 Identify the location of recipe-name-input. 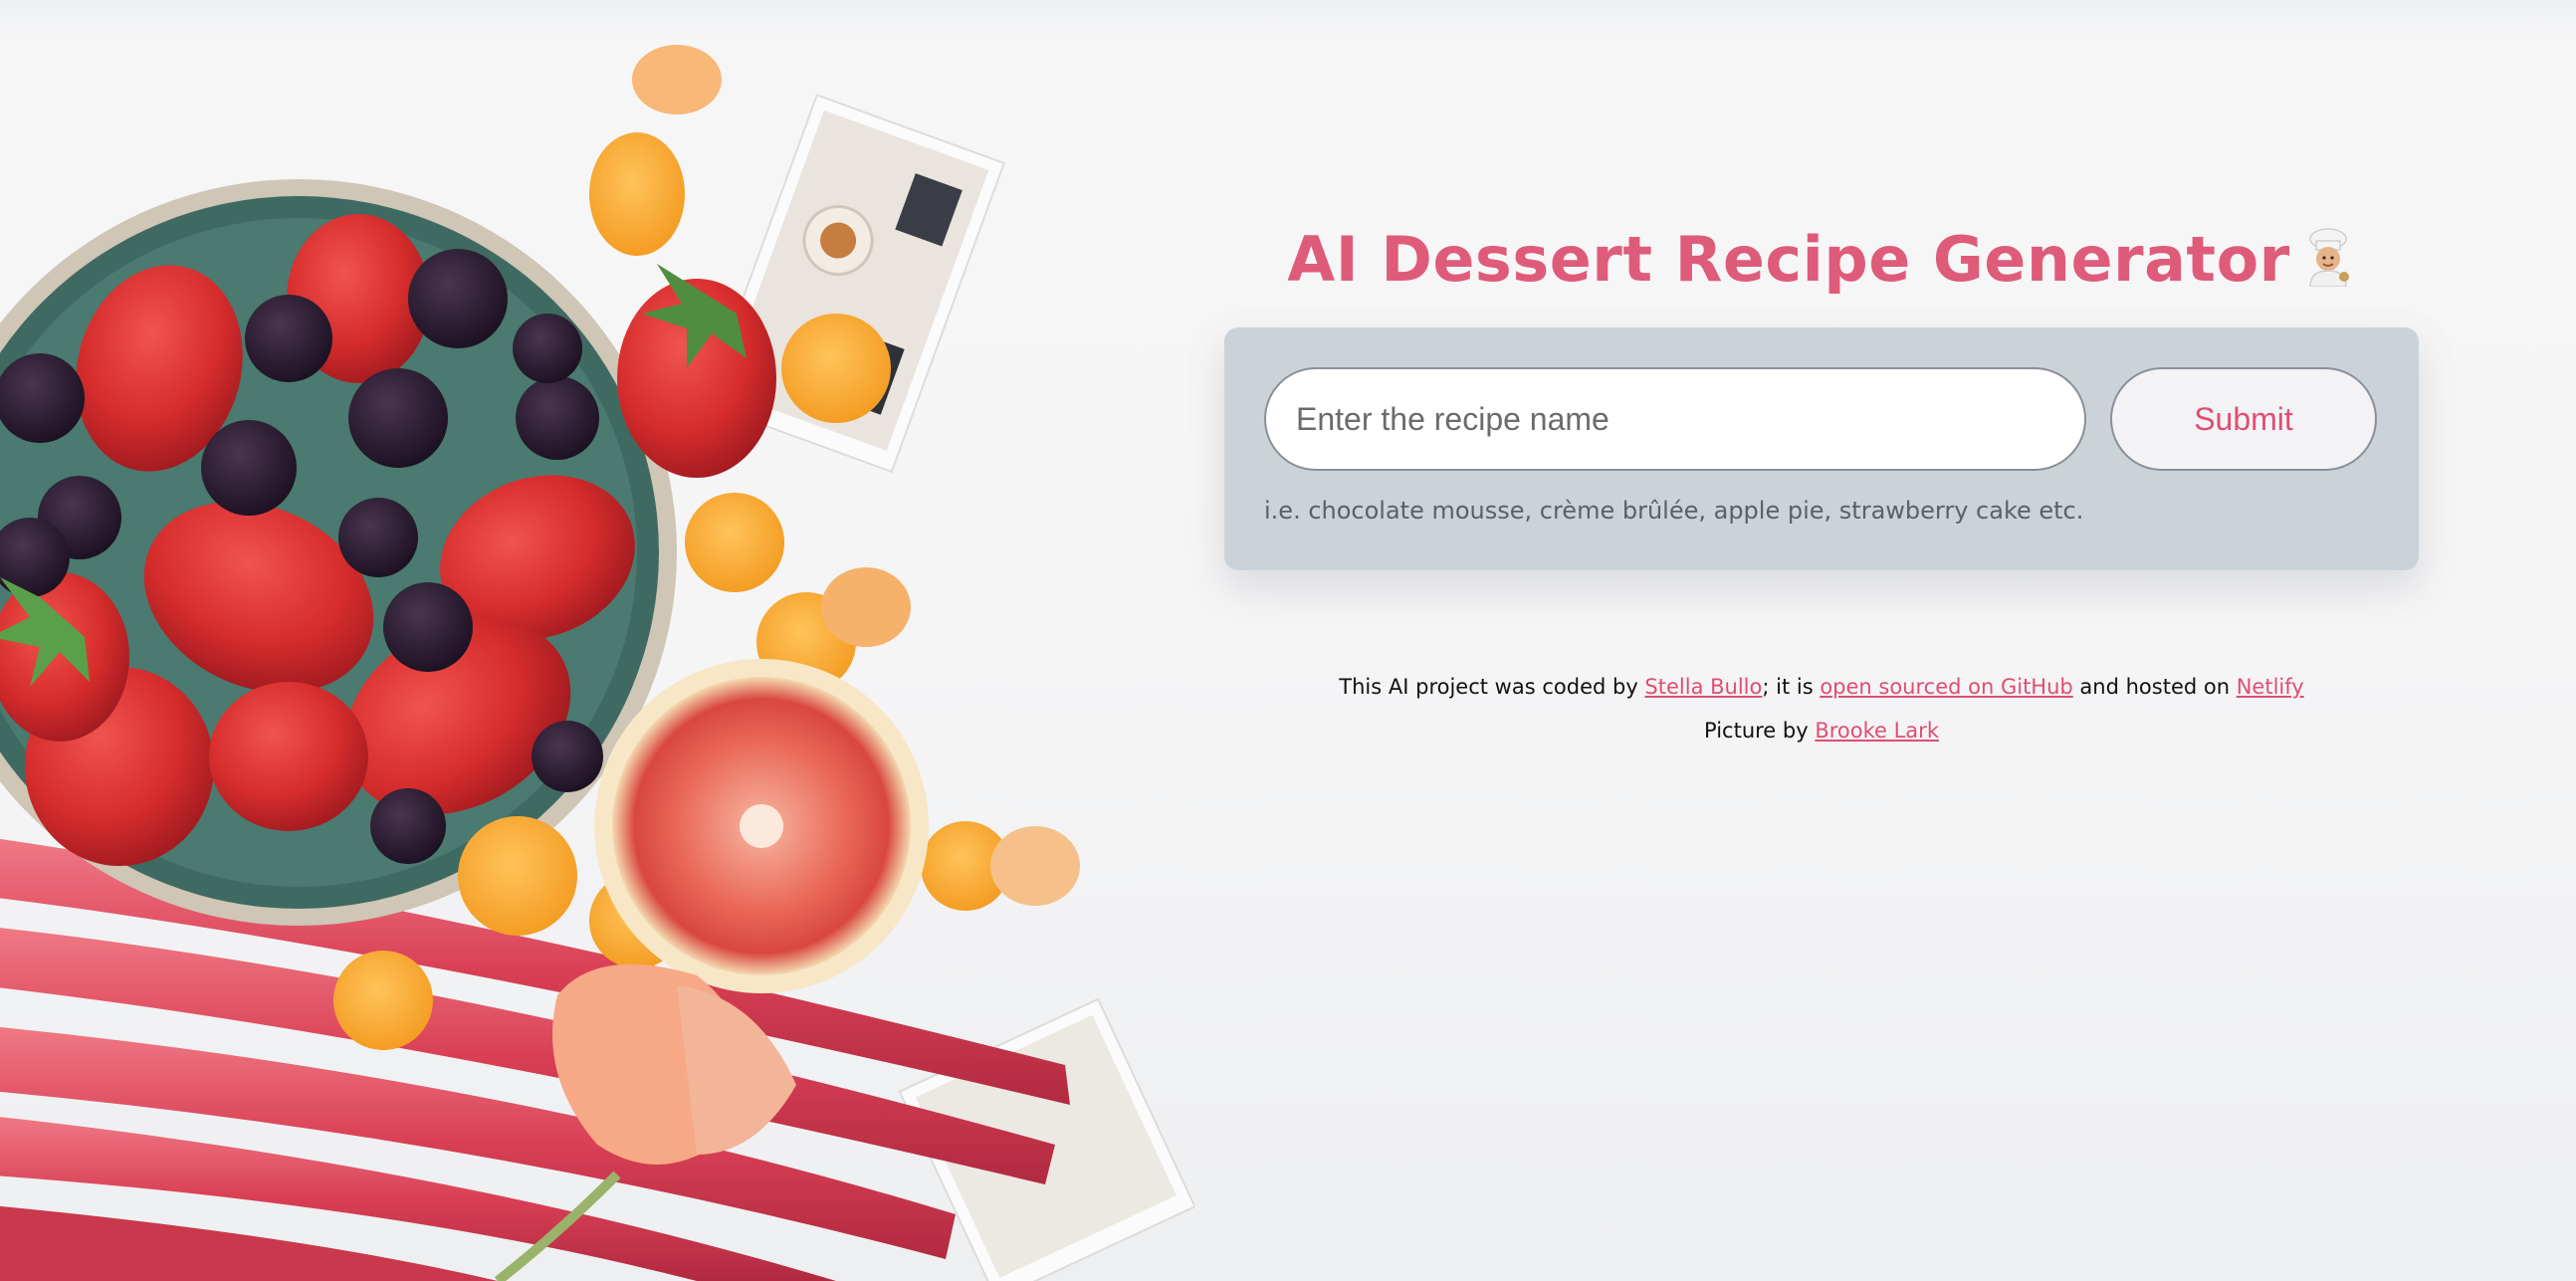
(1675, 419).